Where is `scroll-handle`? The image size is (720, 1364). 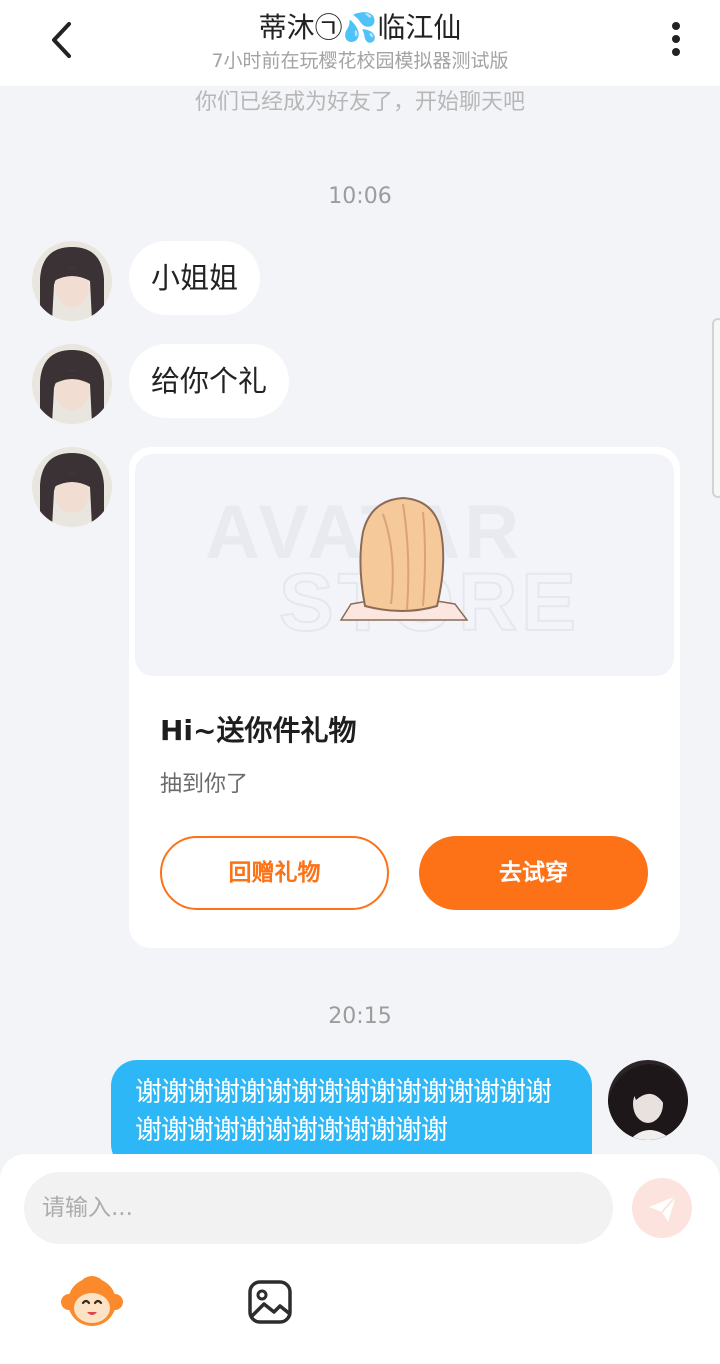 scroll-handle is located at coordinates (716, 408).